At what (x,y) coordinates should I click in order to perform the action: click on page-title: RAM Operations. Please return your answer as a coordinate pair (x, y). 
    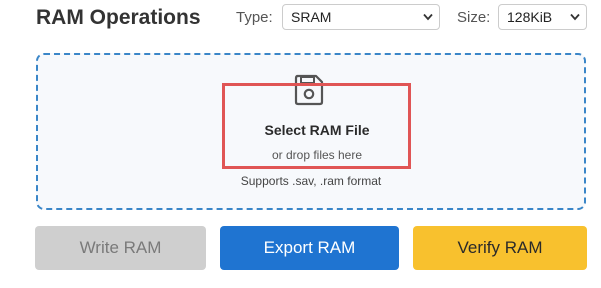
    Looking at the image, I should click on (118, 17).